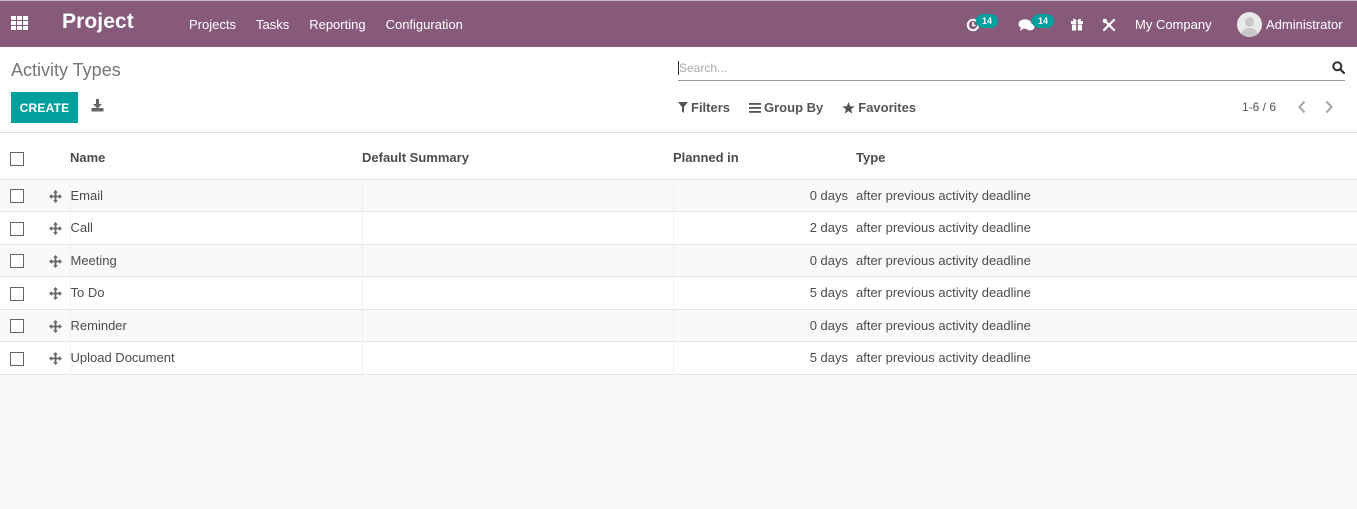 The width and height of the screenshot is (1357, 509). I want to click on pager-value: 1-6 / 6, so click(1259, 107).